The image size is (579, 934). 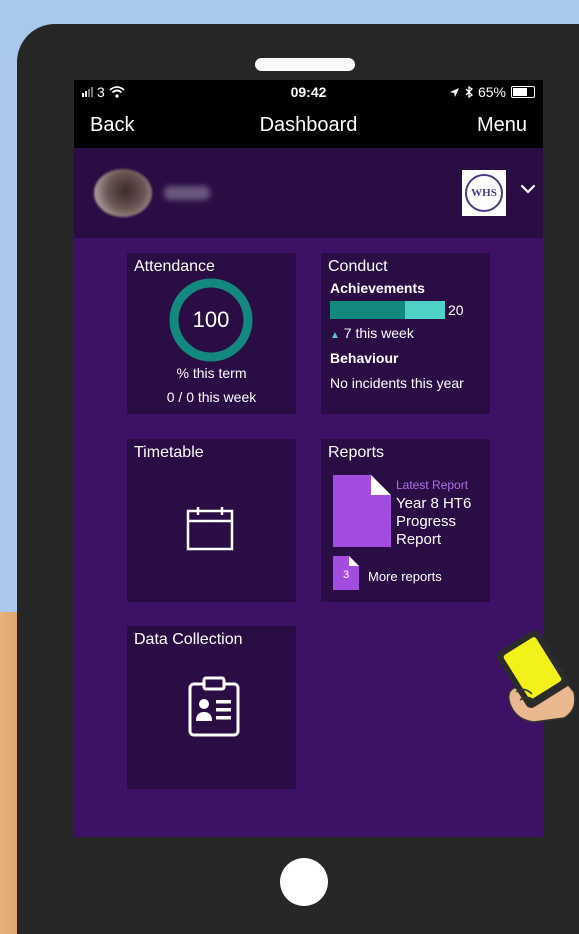 What do you see at coordinates (211, 319) in the screenshot?
I see `attendance-percent-value: 100` at bounding box center [211, 319].